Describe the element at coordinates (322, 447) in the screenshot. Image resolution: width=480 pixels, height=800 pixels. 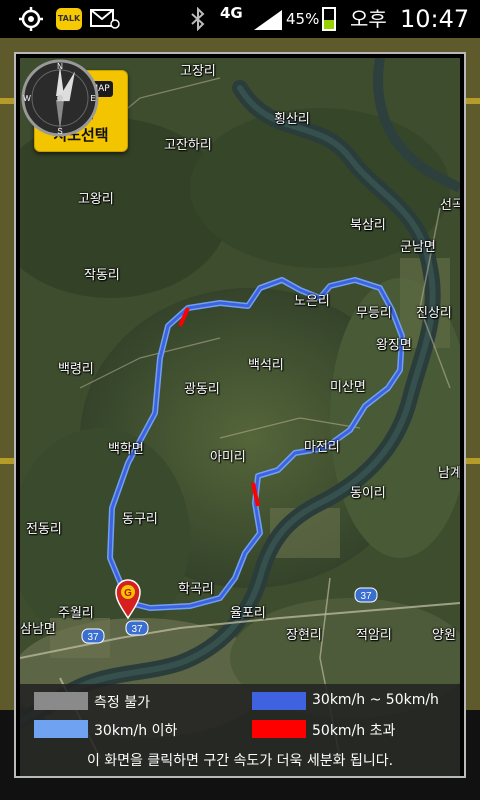
I see `place-label: 마전리` at that location.